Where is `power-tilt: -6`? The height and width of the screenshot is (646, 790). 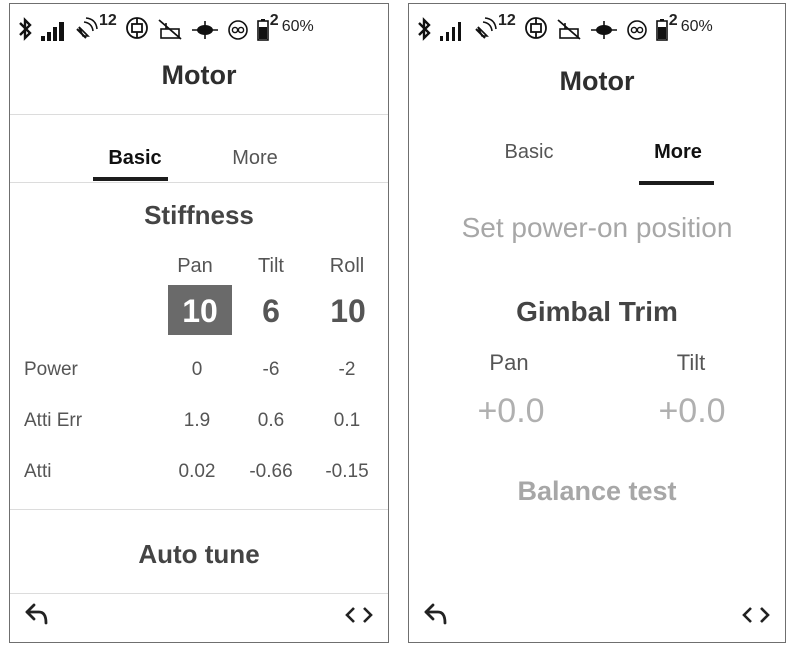
power-tilt: -6 is located at coordinates (271, 369).